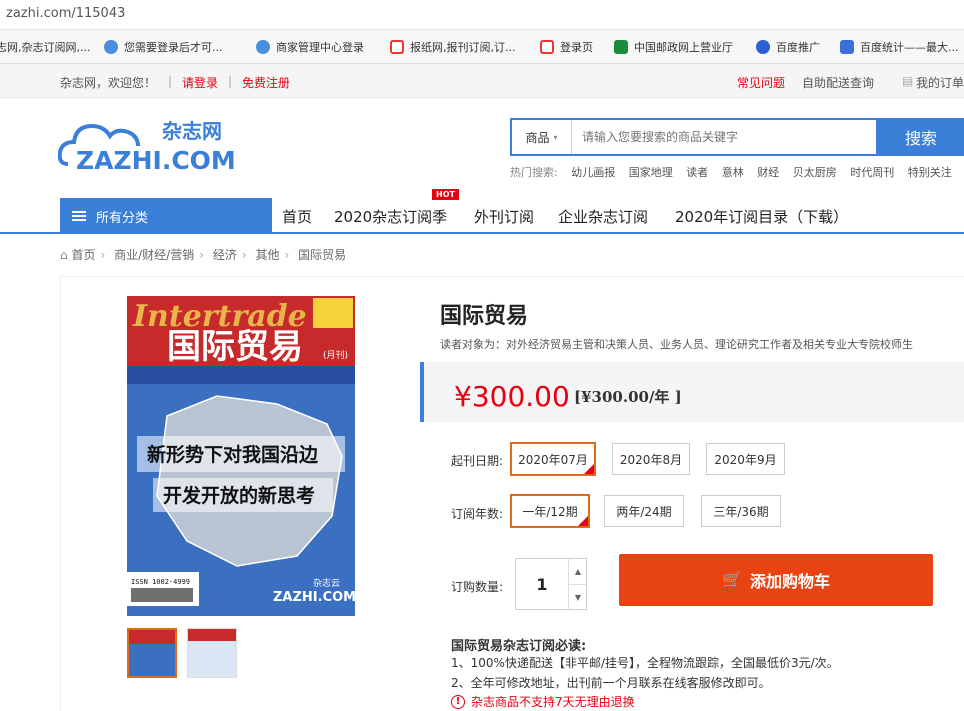 The image size is (964, 711). I want to click on register-link: 免费注册, so click(266, 82).